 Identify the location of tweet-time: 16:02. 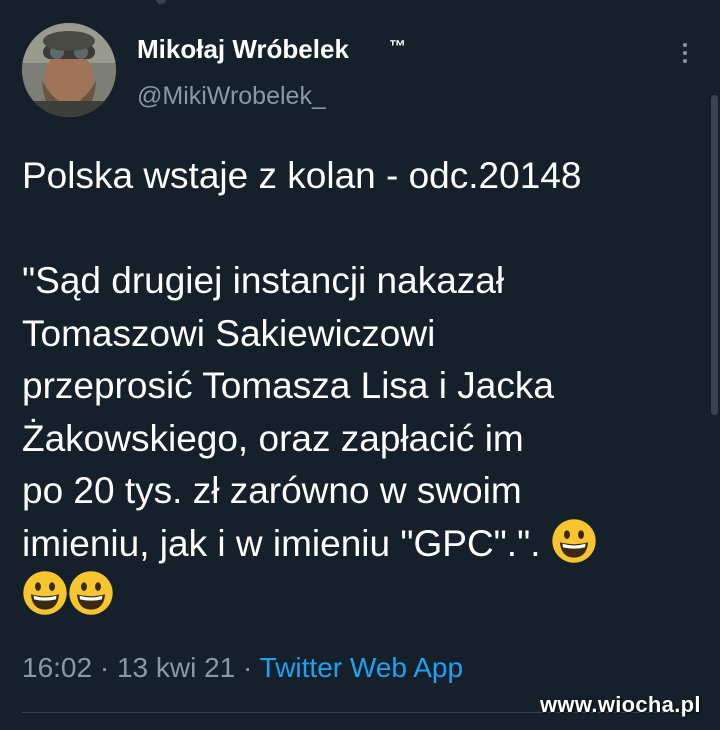
(57, 667).